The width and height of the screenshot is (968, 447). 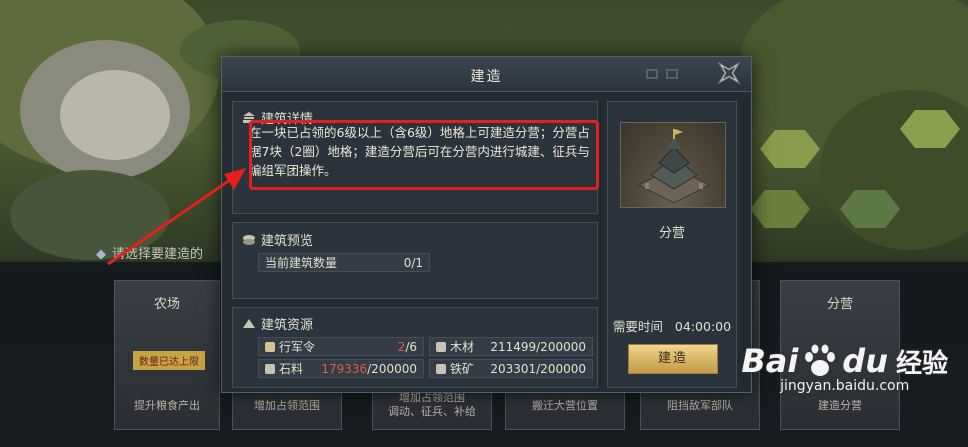 What do you see at coordinates (441, 368) in the screenshot?
I see `iron-icon` at bounding box center [441, 368].